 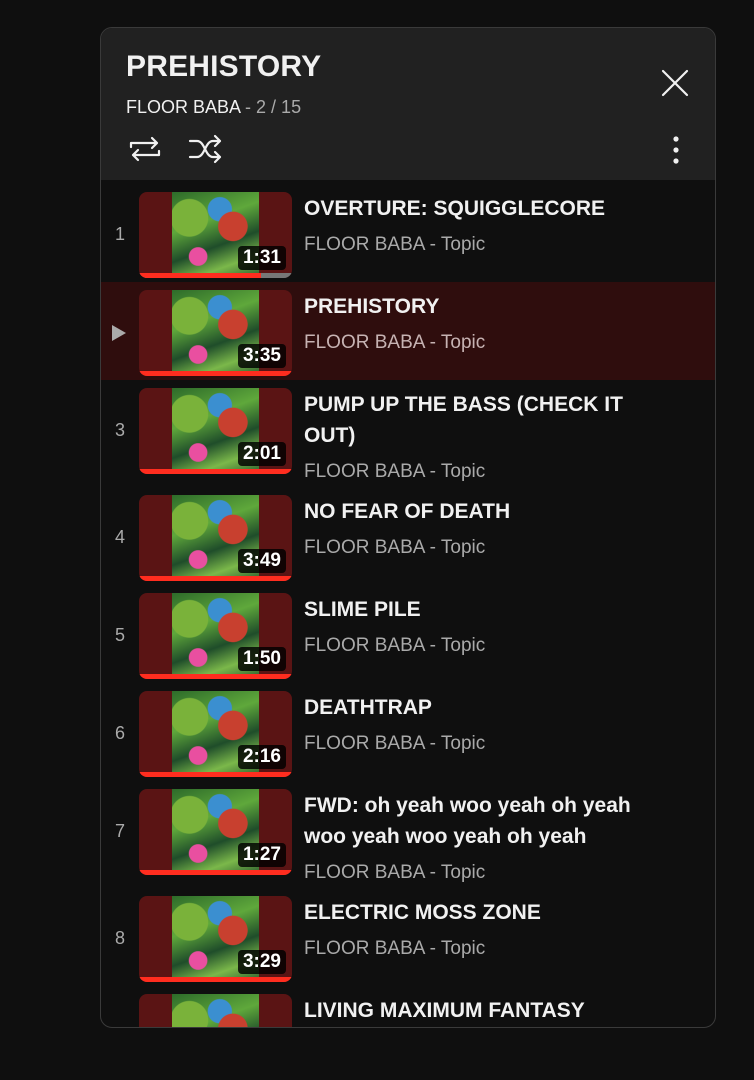 What do you see at coordinates (469, 420) in the screenshot?
I see `video-title: PUMP UP THE BASS (CHECK IT OUT)` at bounding box center [469, 420].